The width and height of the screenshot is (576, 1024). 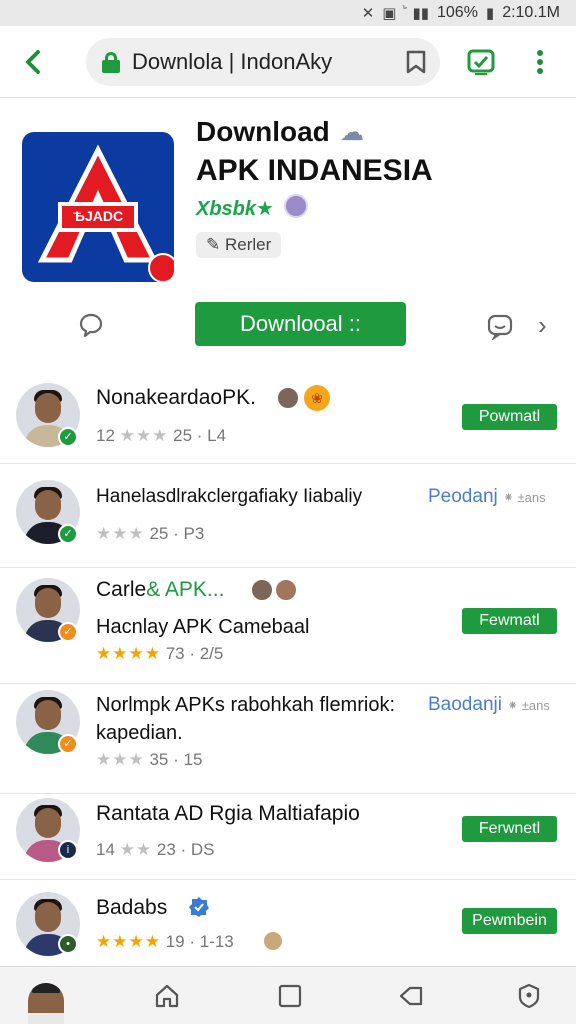 What do you see at coordinates (542, 325) in the screenshot?
I see `chevron-right-icon: ›` at bounding box center [542, 325].